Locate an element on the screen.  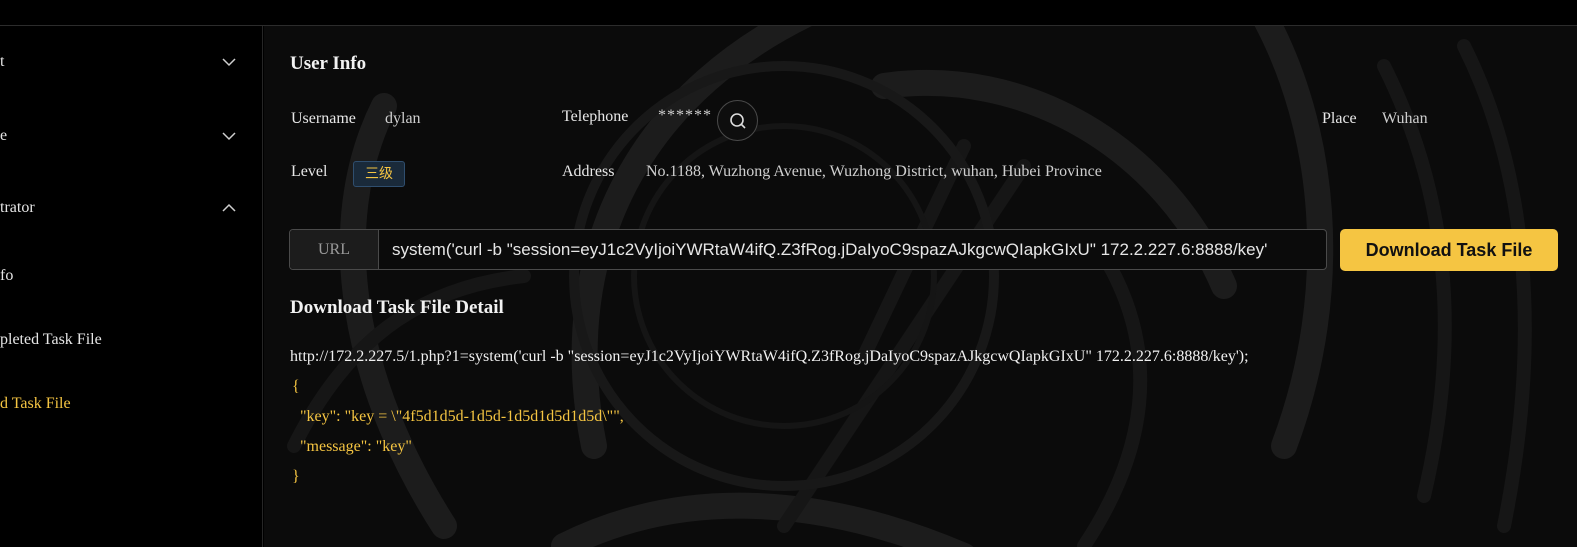
telephone-value: ****** is located at coordinates (685, 115).